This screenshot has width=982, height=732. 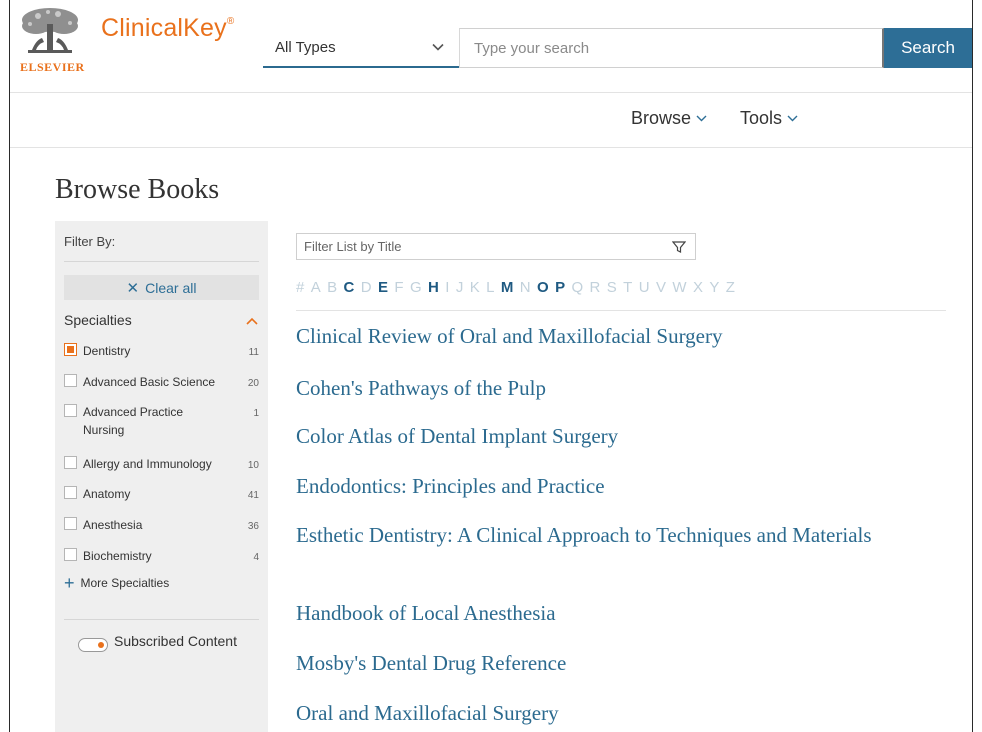 What do you see at coordinates (491, 121) in the screenshot?
I see `main-nav: Browse Tools` at bounding box center [491, 121].